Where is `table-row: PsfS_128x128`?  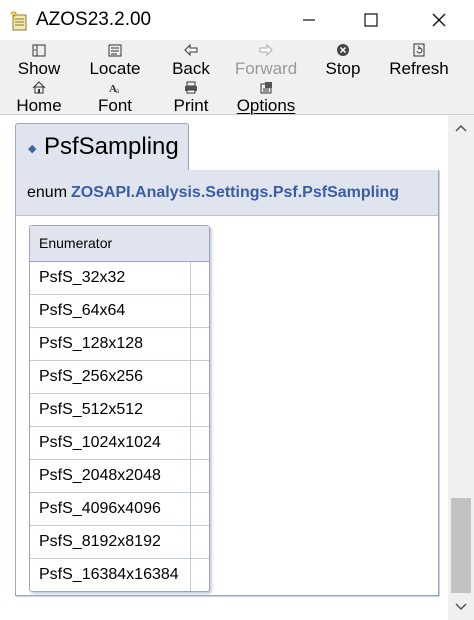 table-row: PsfS_128x128 is located at coordinates (119, 344).